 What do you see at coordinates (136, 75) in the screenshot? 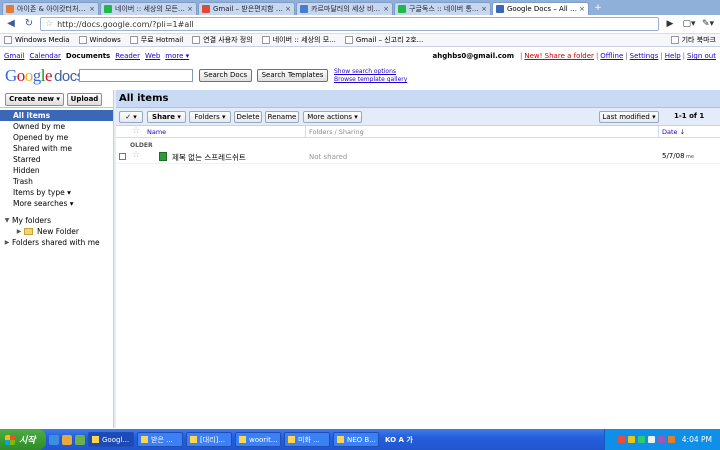
I see `search-input` at bounding box center [136, 75].